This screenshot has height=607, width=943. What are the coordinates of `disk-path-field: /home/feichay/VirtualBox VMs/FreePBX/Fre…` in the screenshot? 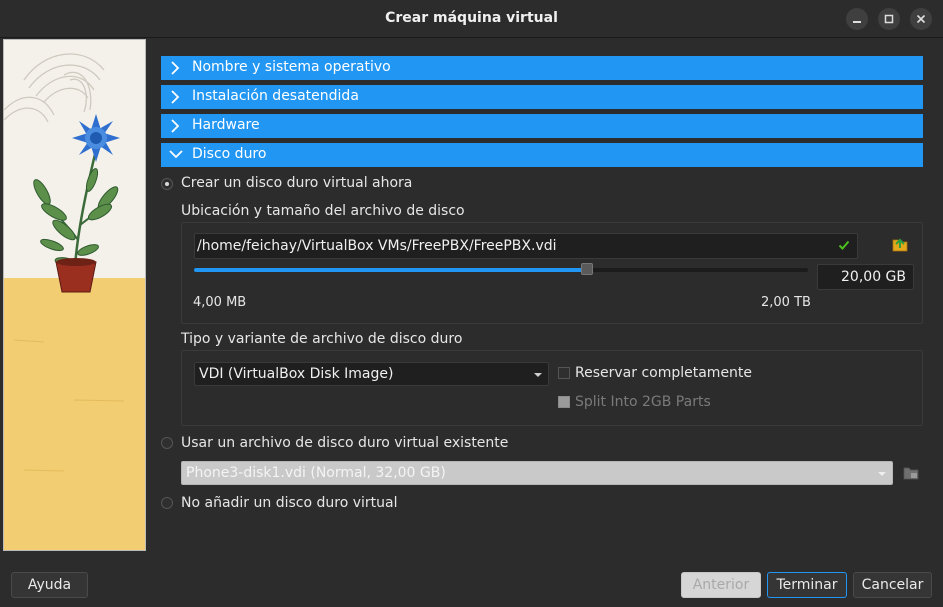 It's located at (526, 246).